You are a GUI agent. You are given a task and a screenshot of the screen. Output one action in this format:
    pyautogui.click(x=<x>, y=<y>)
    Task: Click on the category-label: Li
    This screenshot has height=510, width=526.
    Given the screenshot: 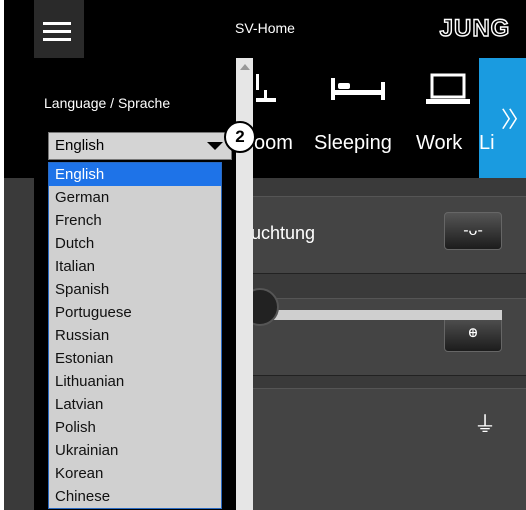 What is the action you would take?
    pyautogui.click(x=487, y=143)
    